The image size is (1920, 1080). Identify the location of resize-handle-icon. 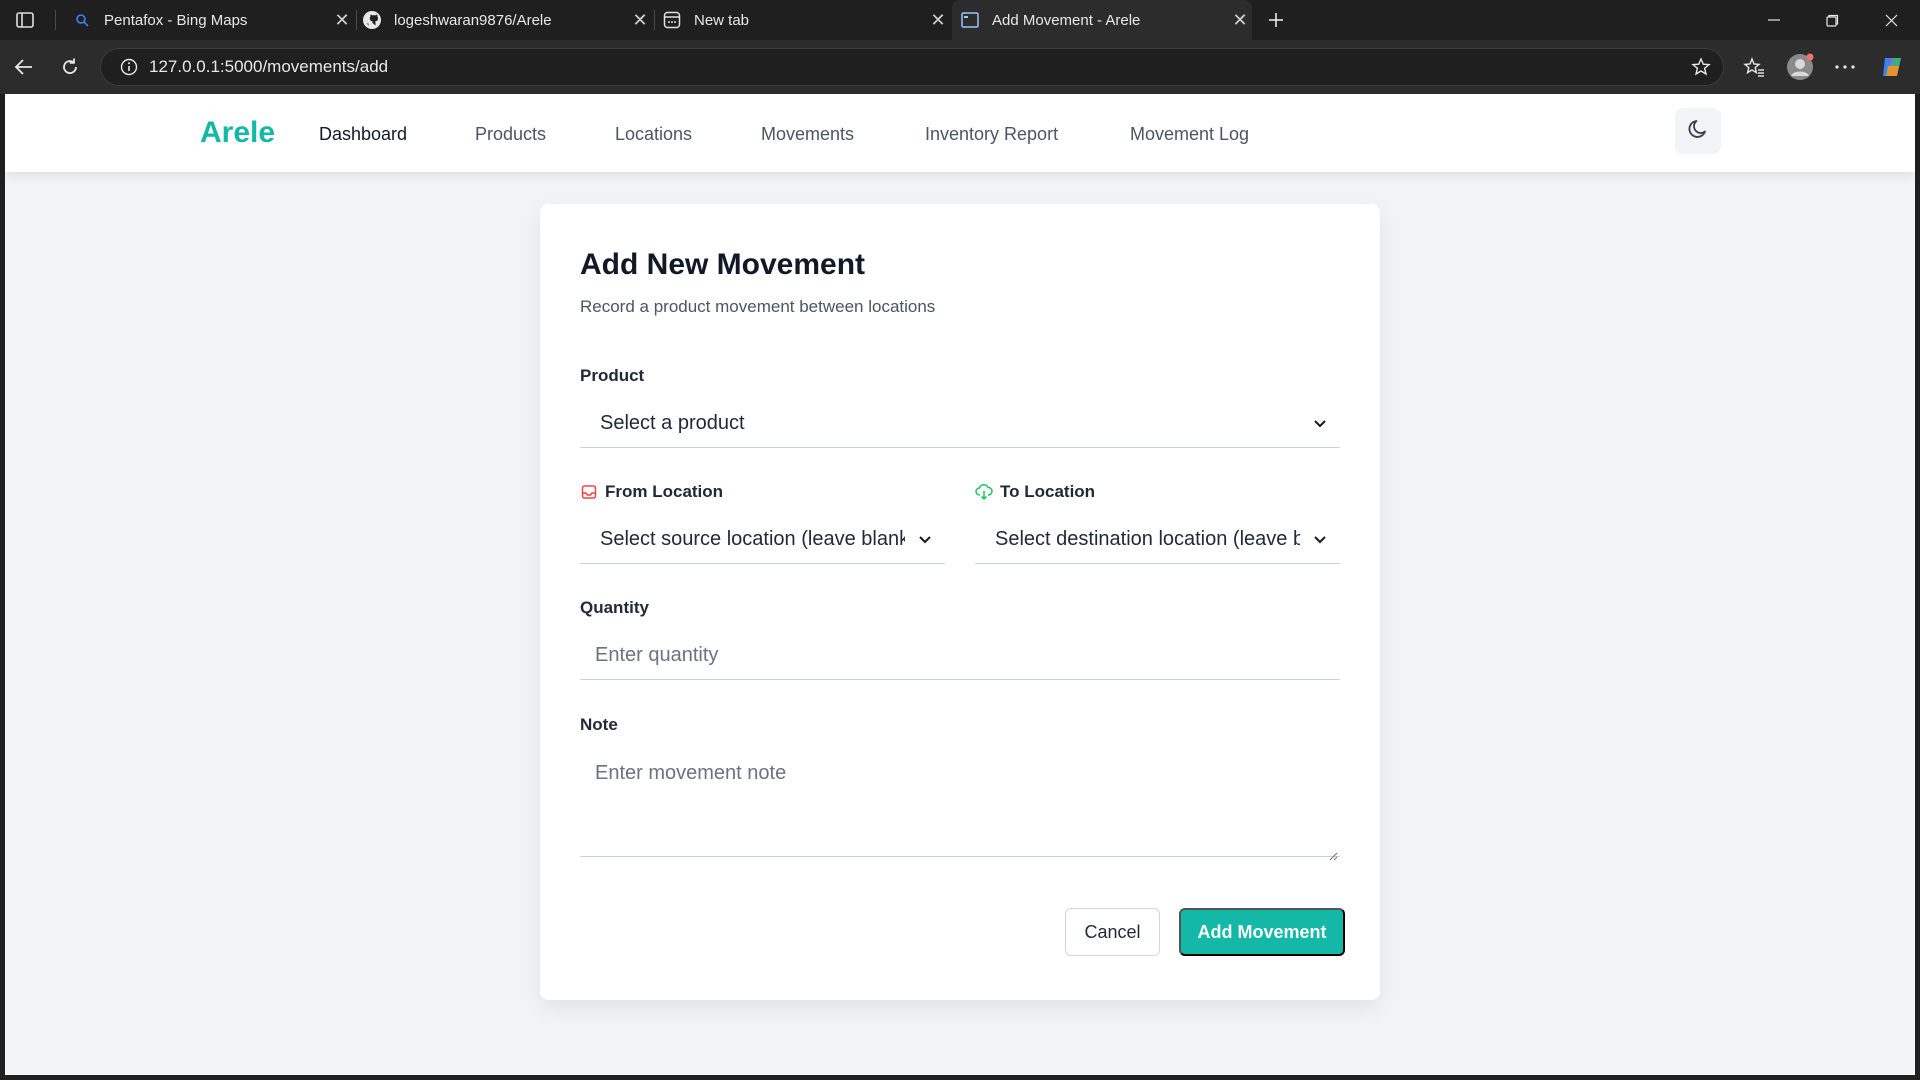
(1333, 852).